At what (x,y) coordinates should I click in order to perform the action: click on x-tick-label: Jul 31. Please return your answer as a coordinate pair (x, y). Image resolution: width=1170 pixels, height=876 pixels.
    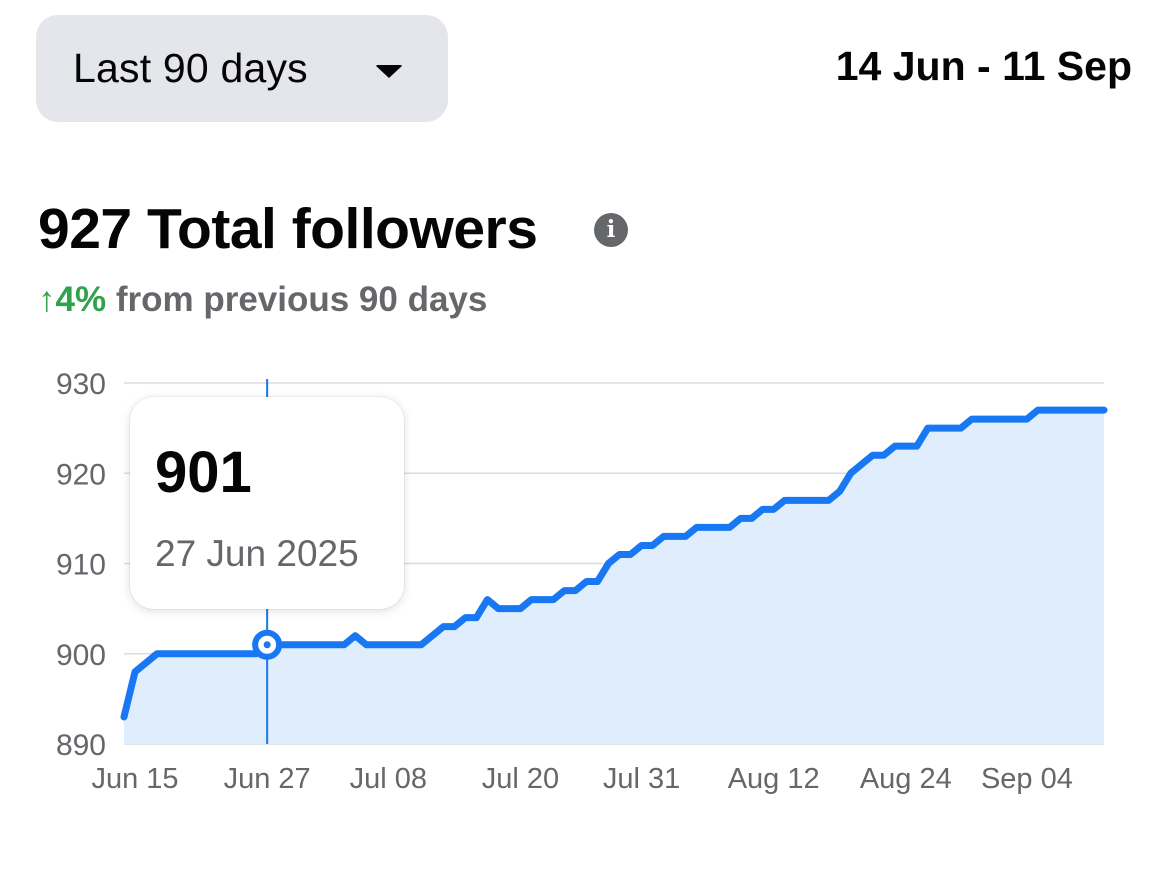
    Looking at the image, I should click on (641, 779).